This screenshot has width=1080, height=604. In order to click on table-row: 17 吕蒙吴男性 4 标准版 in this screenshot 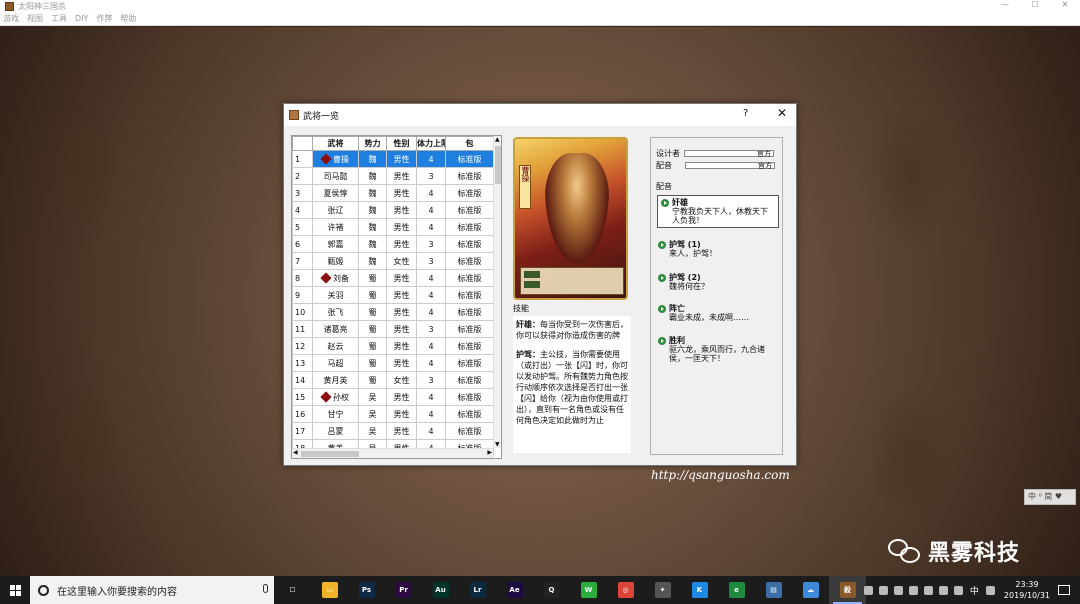, I will do `click(393, 431)`.